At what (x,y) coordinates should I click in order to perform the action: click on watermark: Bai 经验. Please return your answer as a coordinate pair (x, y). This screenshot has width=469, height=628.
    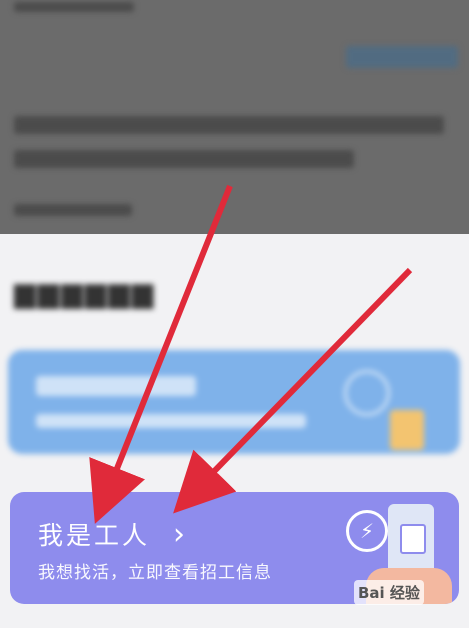
    Looking at the image, I should click on (389, 592).